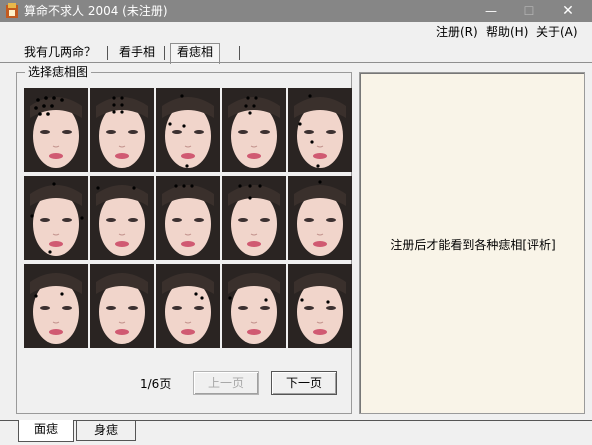 The height and width of the screenshot is (445, 592). What do you see at coordinates (195, 53) in the screenshot?
I see `tab-mole-reading: 看痣相` at bounding box center [195, 53].